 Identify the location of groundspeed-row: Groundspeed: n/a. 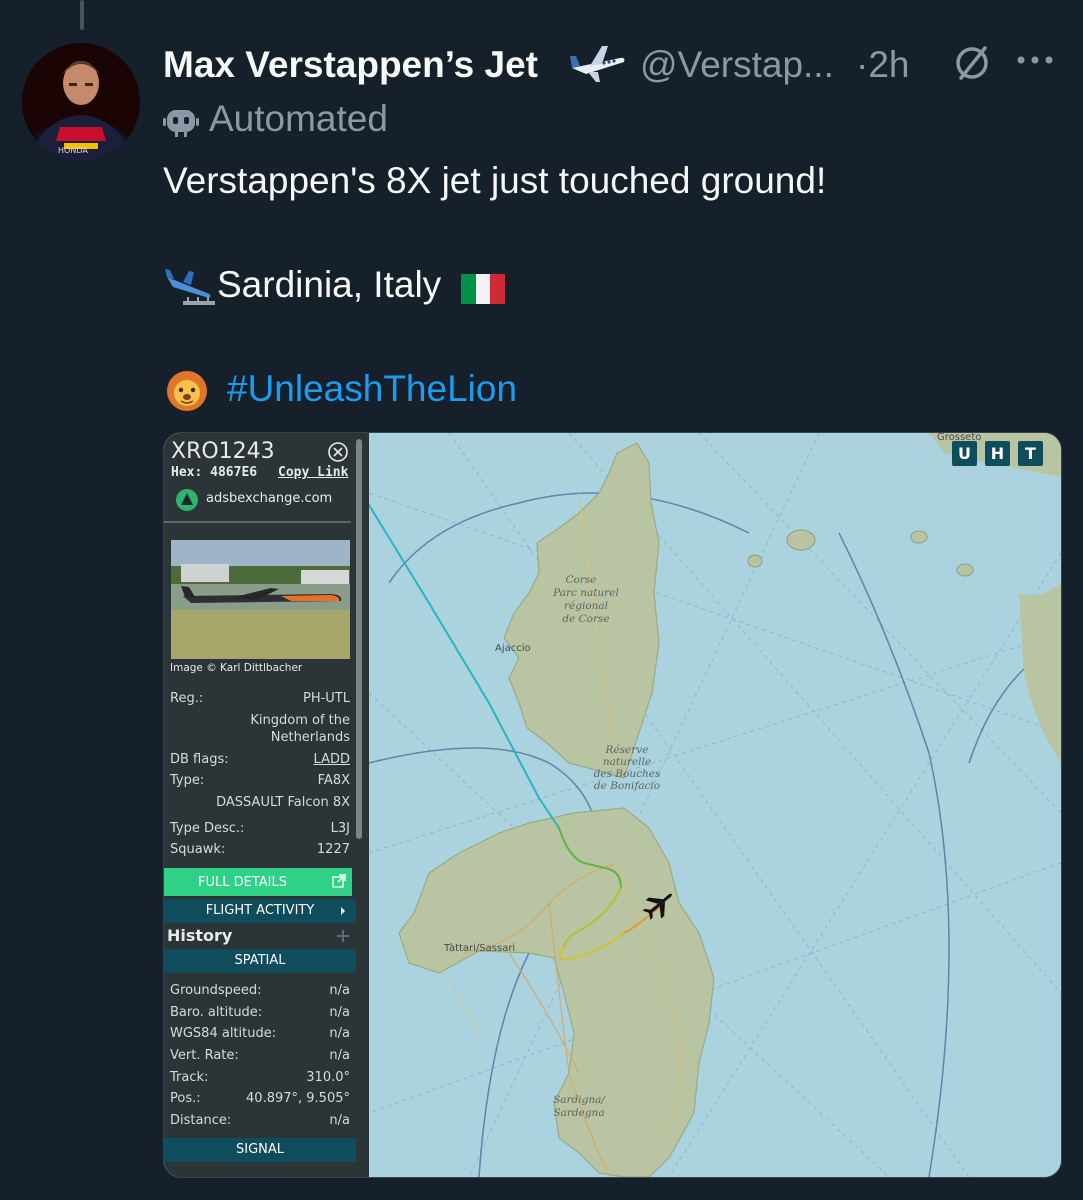
(260, 992).